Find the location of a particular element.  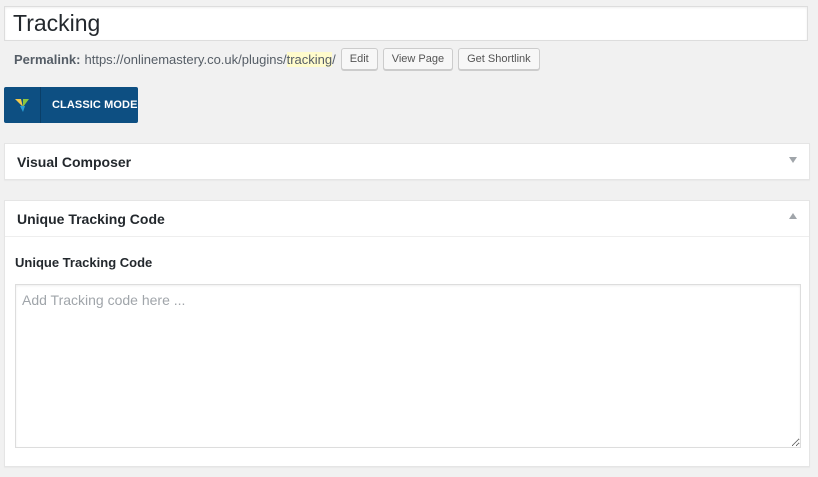

tracking-code-field-label: Unique Tracking Code is located at coordinates (84, 262).